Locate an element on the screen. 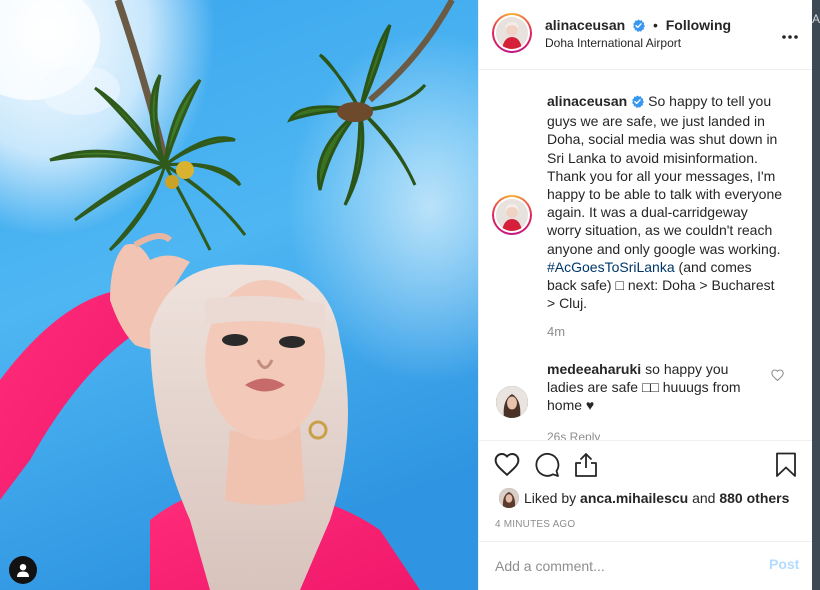 This screenshot has width=820, height=590. likes-prefix: Liked by is located at coordinates (550, 498).